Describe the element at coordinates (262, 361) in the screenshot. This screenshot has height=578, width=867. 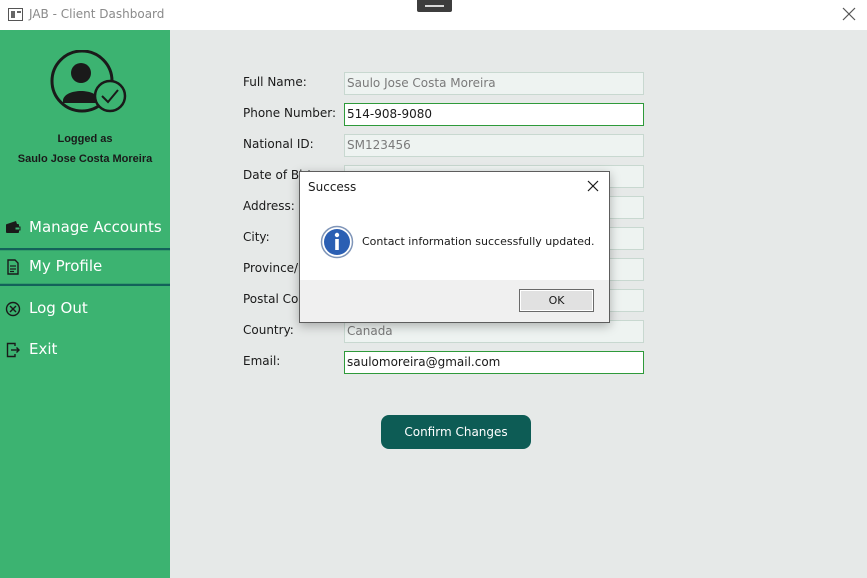
I see `email-label: Email:` at that location.